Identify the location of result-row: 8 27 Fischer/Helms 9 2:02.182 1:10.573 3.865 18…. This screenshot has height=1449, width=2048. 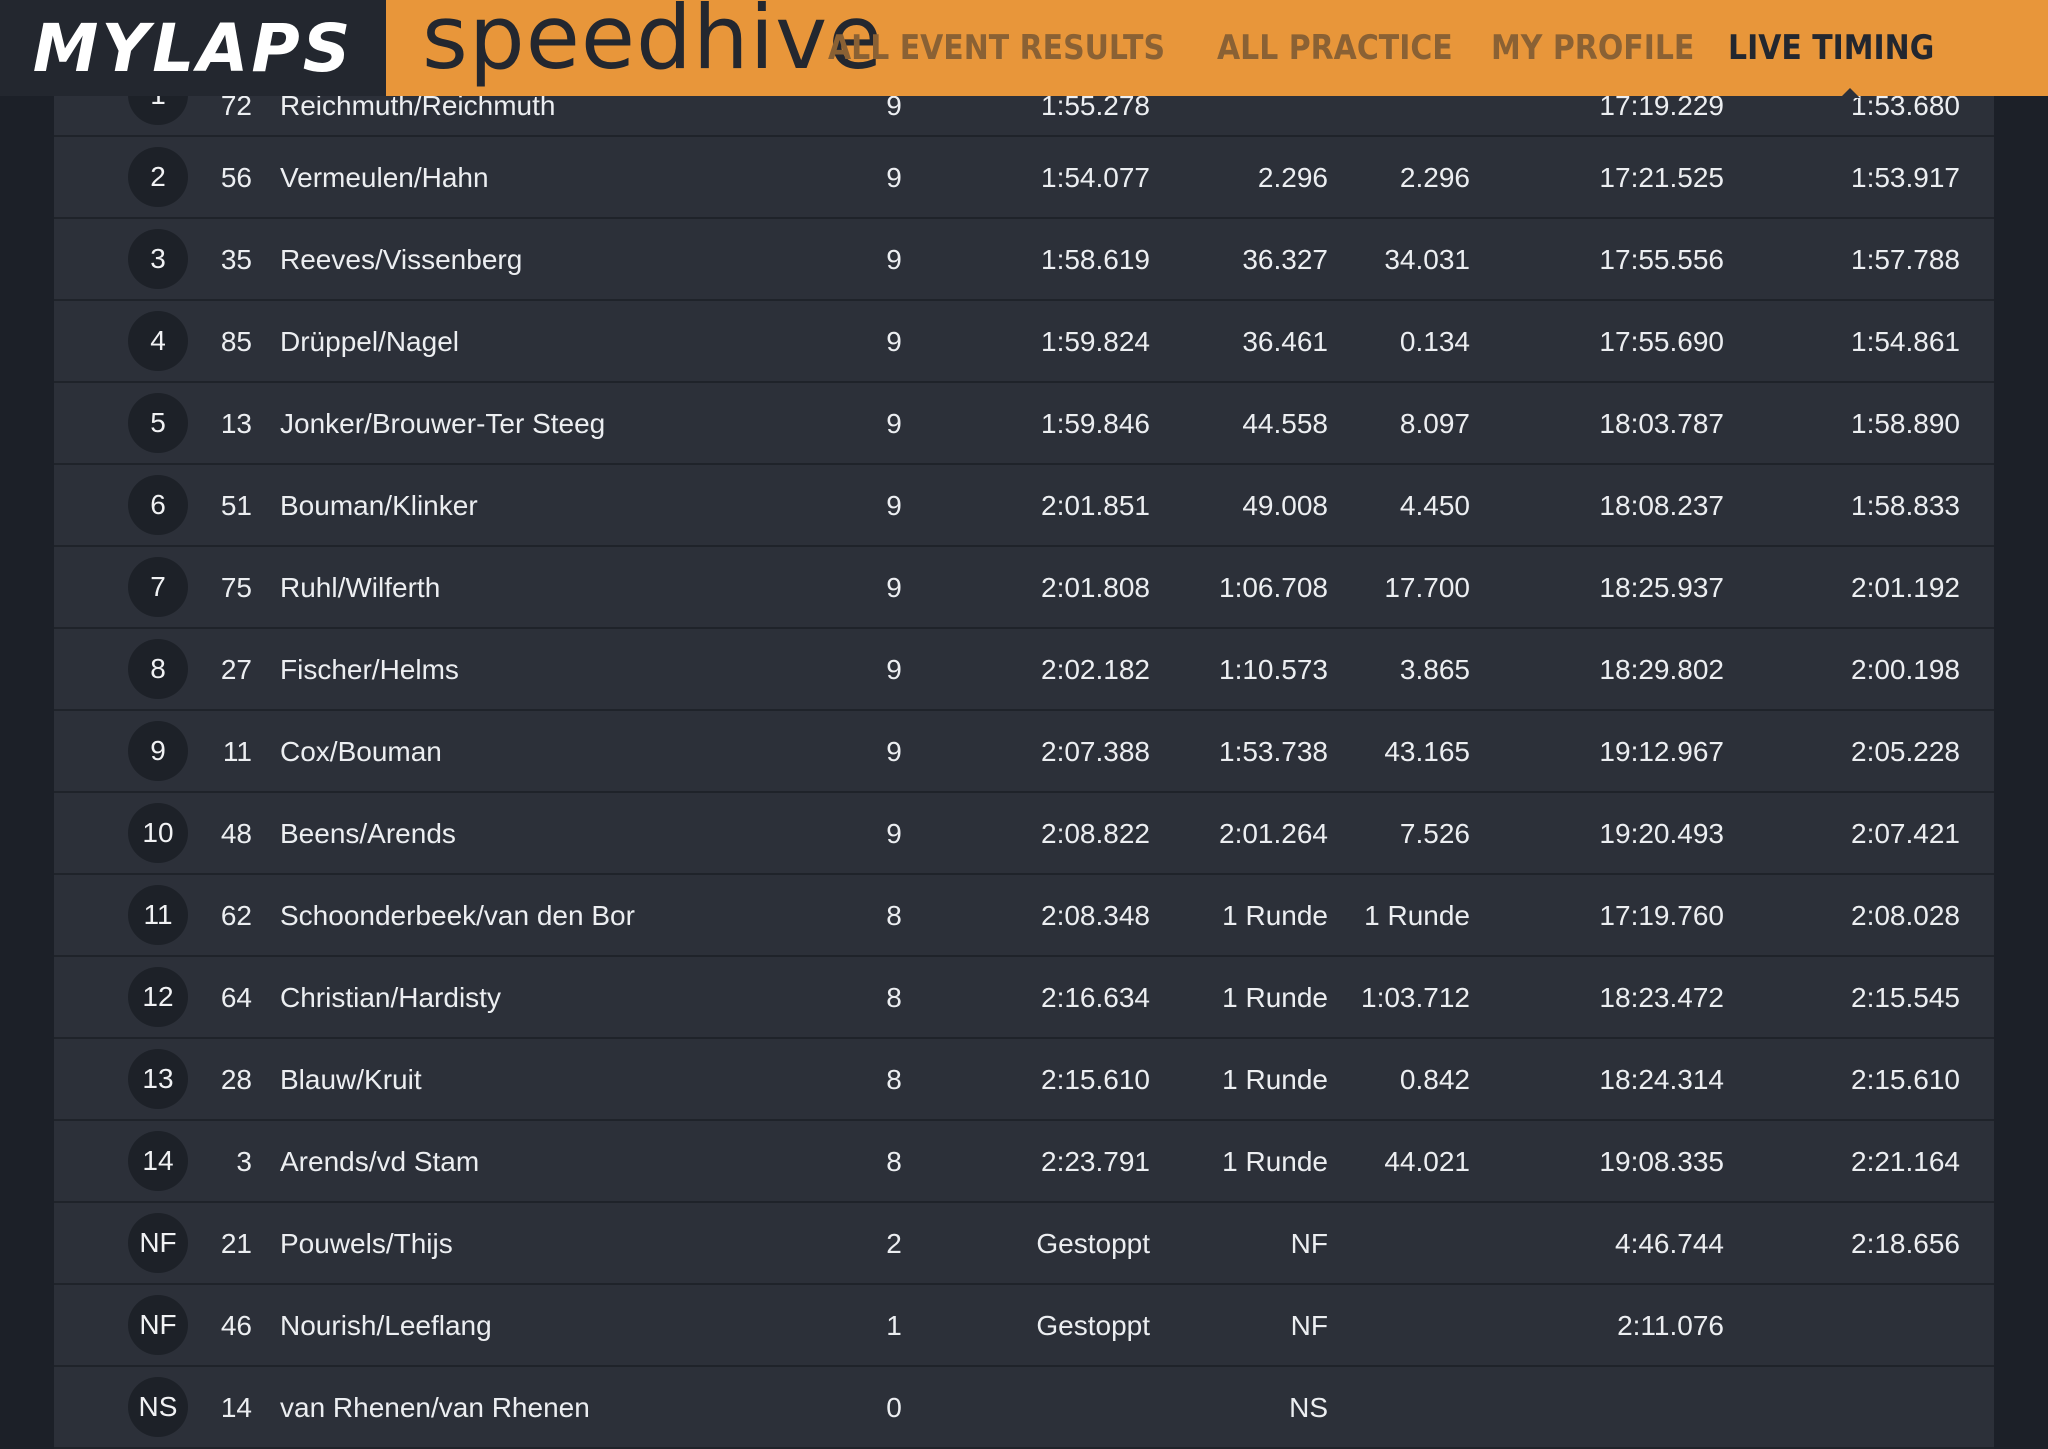
(1024, 670).